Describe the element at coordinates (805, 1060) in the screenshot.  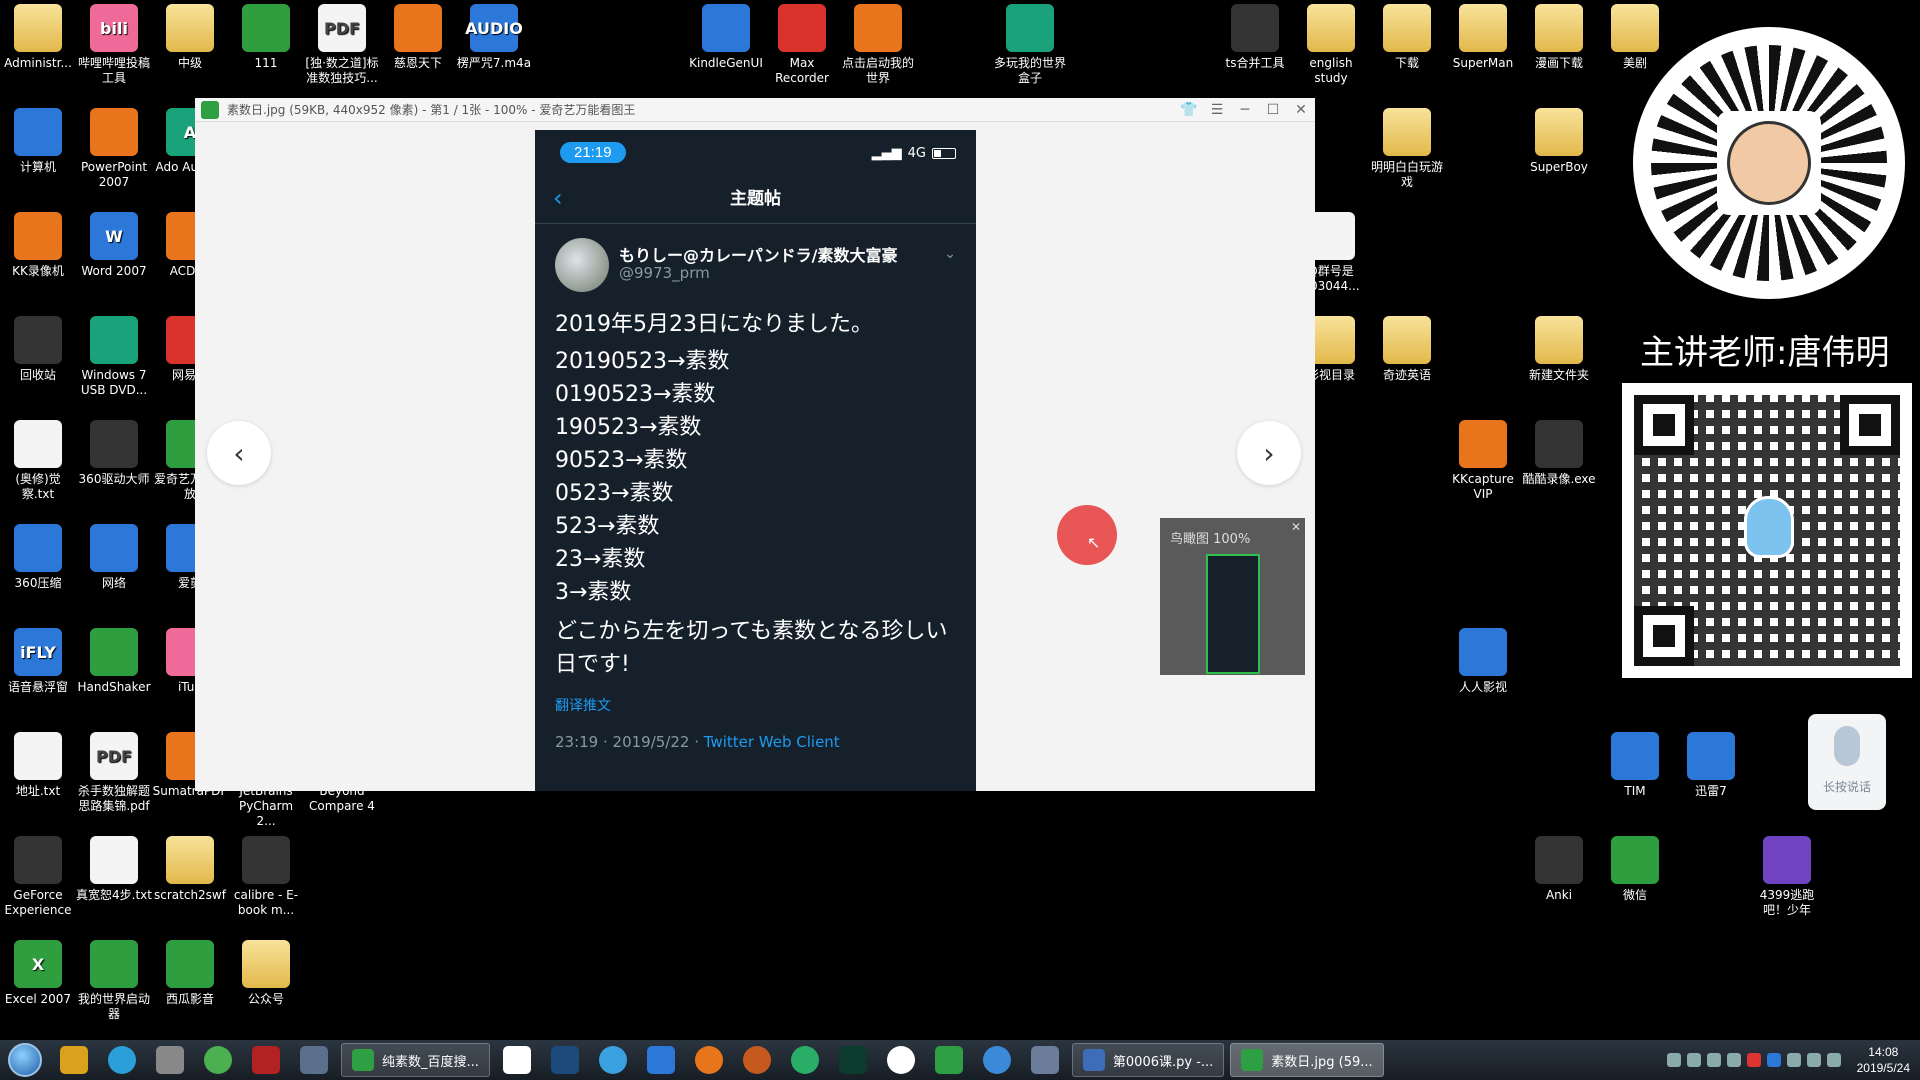
I see `taskbar-wechat-icon` at that location.